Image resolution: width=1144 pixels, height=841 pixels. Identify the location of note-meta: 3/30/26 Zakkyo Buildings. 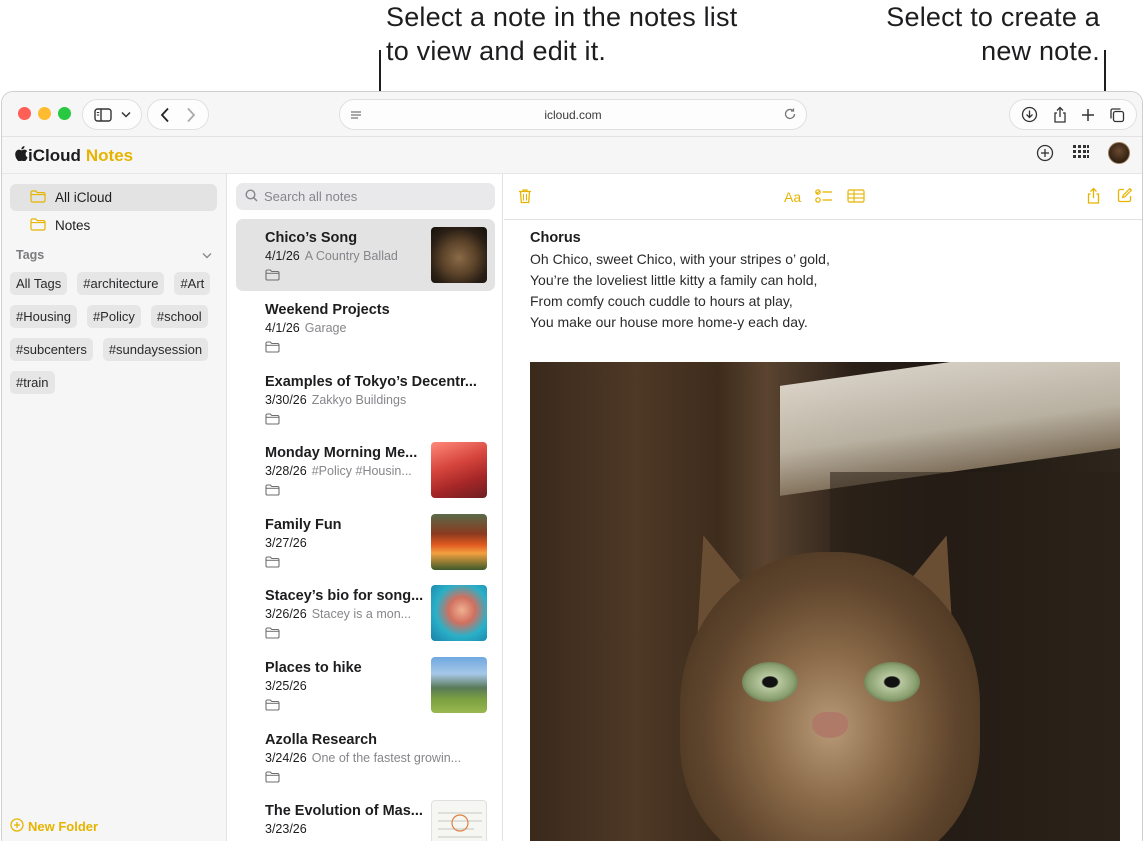
(372, 400).